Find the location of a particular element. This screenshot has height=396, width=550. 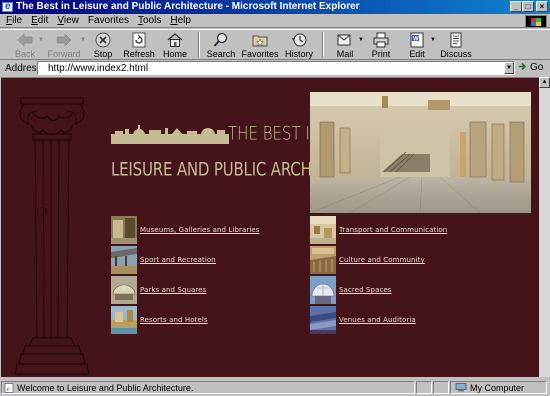

print-button: Print is located at coordinates (381, 45).